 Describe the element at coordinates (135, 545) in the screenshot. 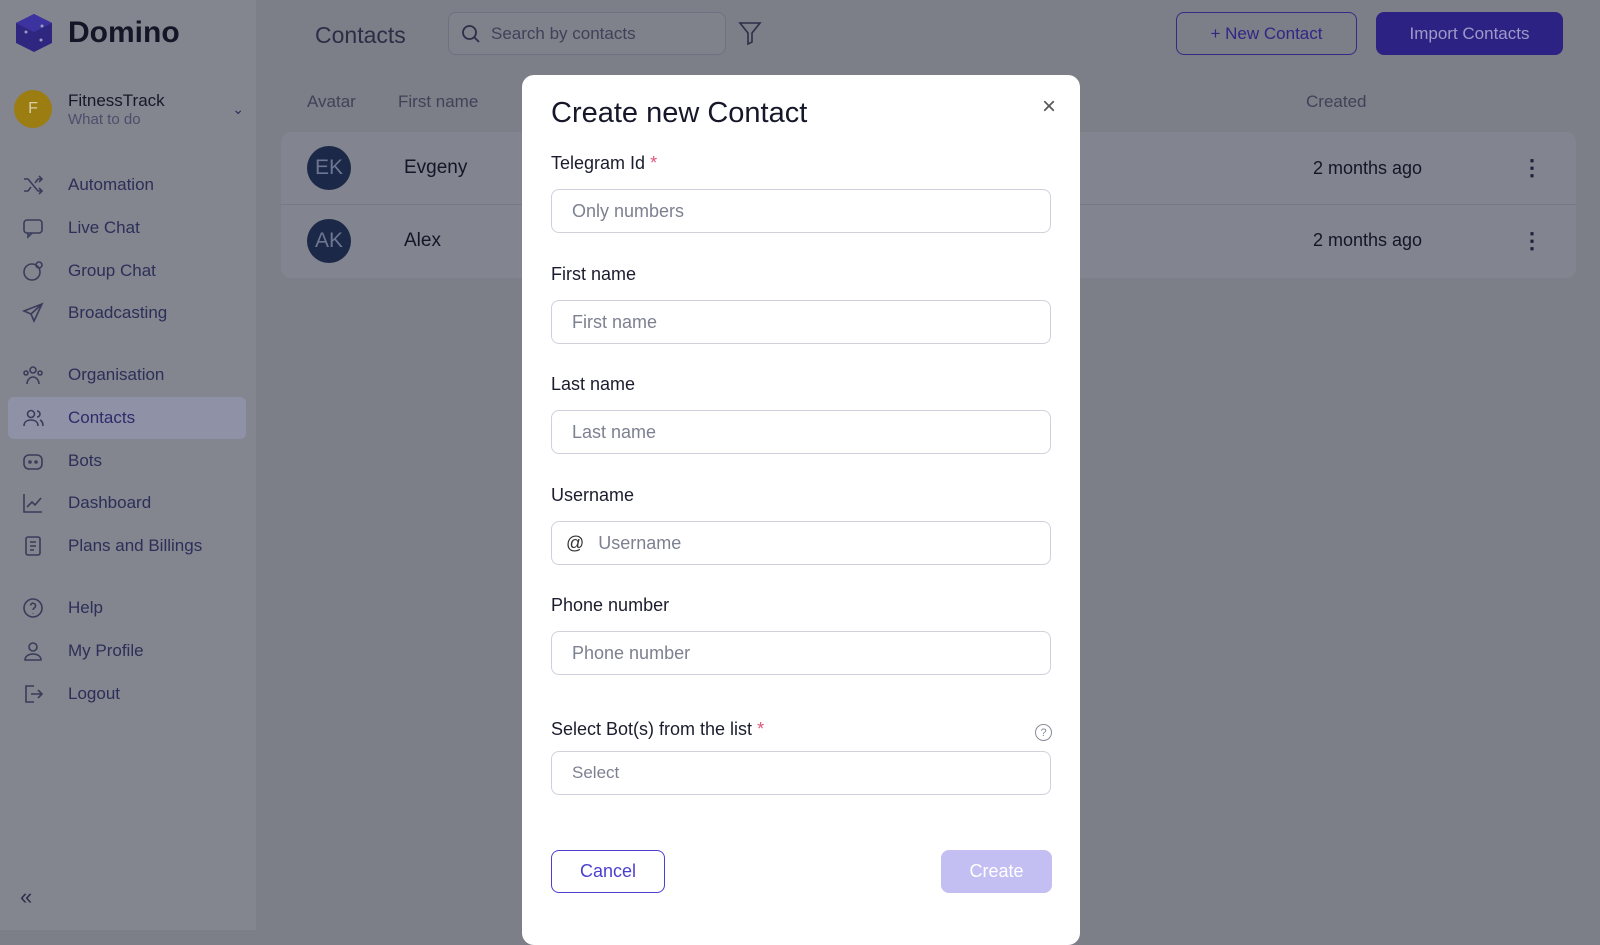

I see `sidebar-item-label: Plans and Billings` at that location.